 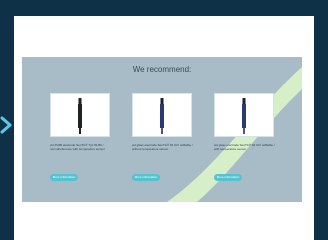 I want to click on arrow-right-icon, so click(x=6, y=125).